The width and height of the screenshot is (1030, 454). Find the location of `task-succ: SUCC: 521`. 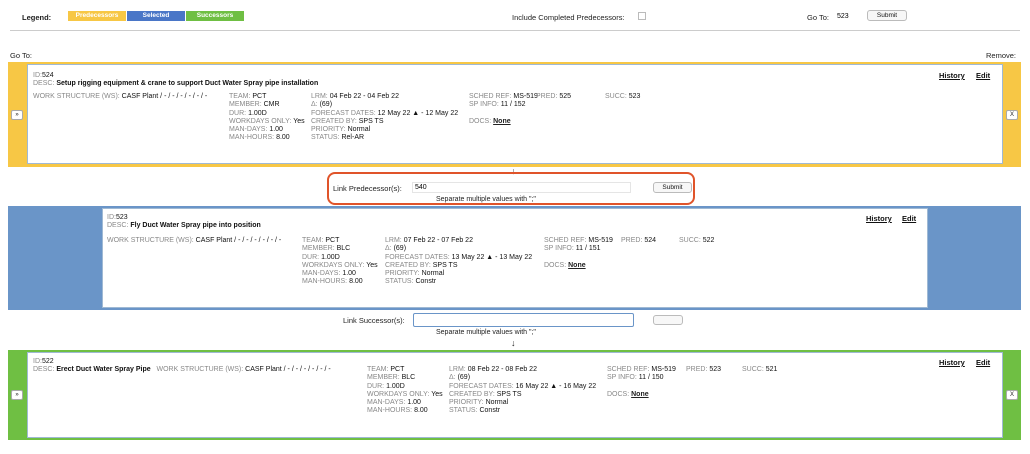

task-succ: SUCC: 521 is located at coordinates (760, 369).